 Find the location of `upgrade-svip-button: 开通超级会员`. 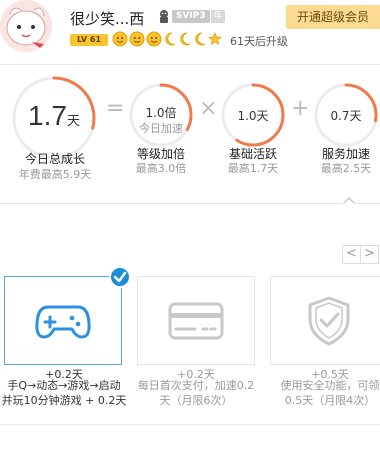

upgrade-svip-button: 开通超级会员 is located at coordinates (333, 17).